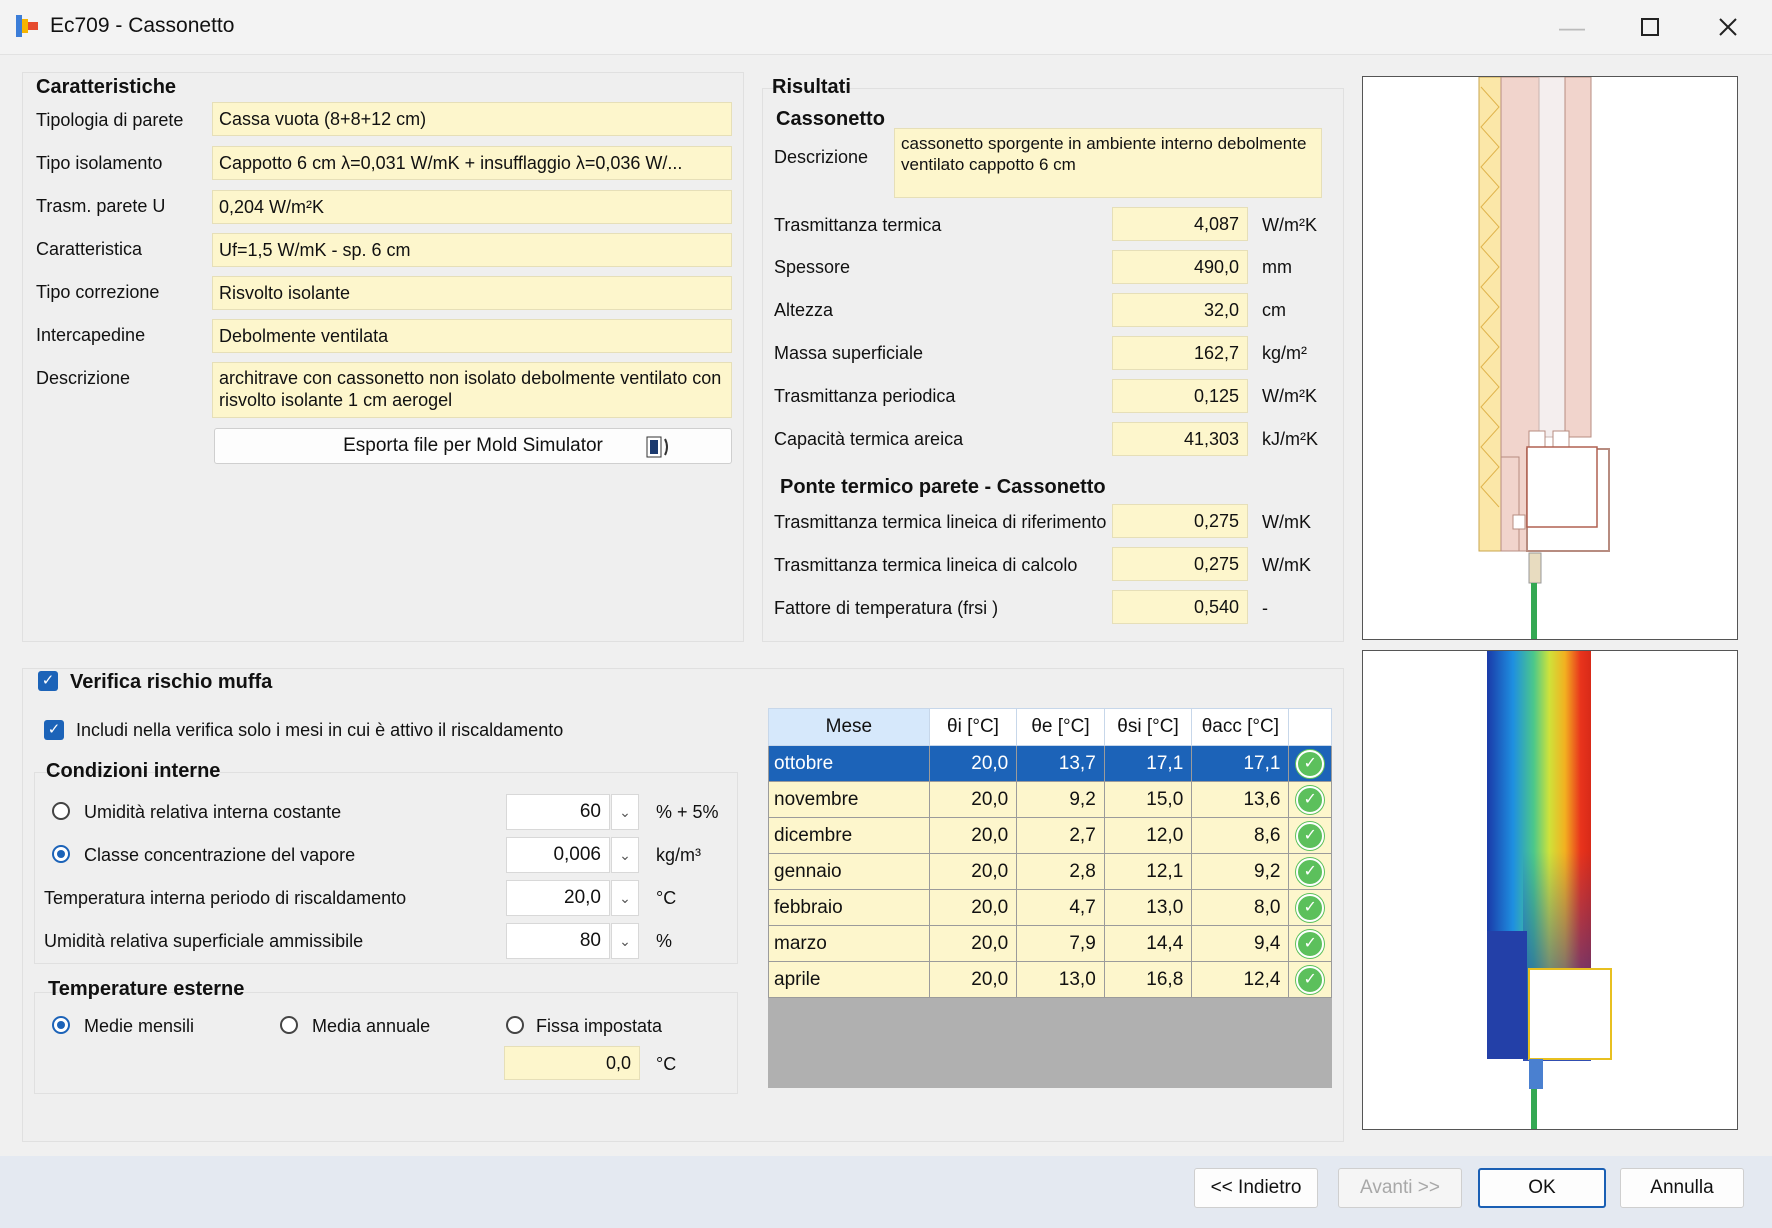 The height and width of the screenshot is (1228, 1772). I want to click on table-row: gennaio 20,0 2,8 12,1 9,2 ✓, so click(1050, 871).